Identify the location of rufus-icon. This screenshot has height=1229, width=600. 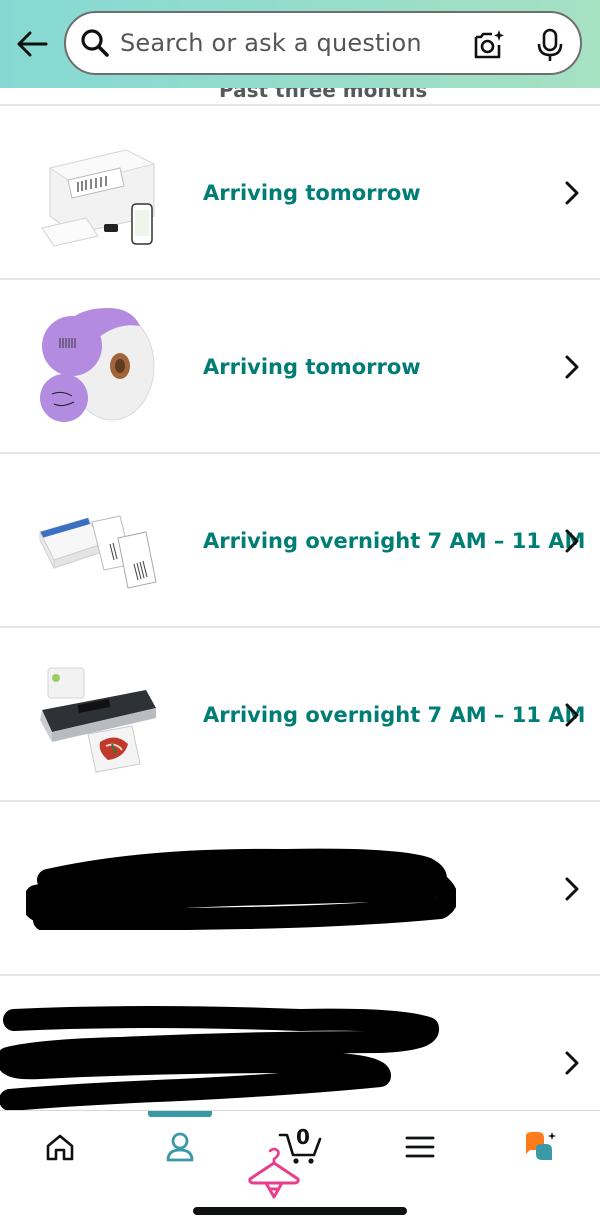
(540, 1147).